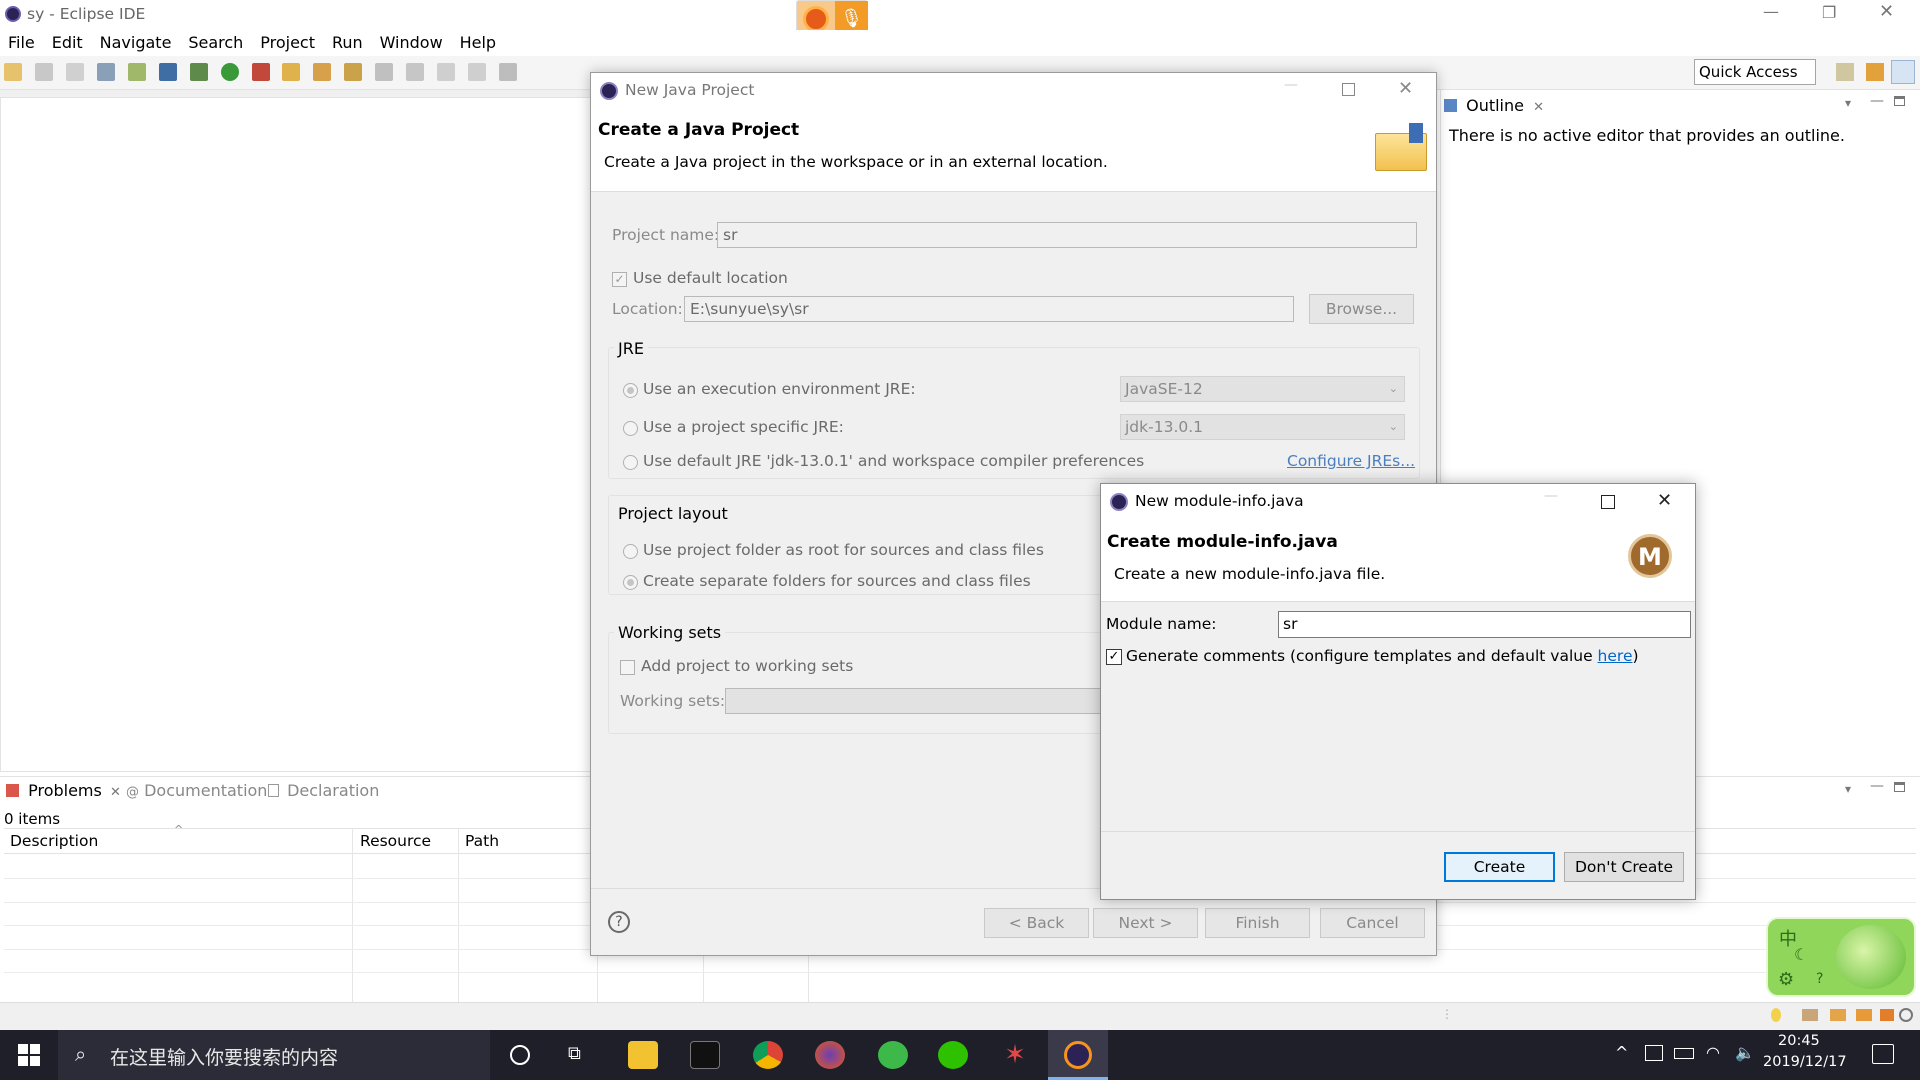 The image size is (1920, 1080). I want to click on outline-minimize-icon: —, so click(1877, 101).